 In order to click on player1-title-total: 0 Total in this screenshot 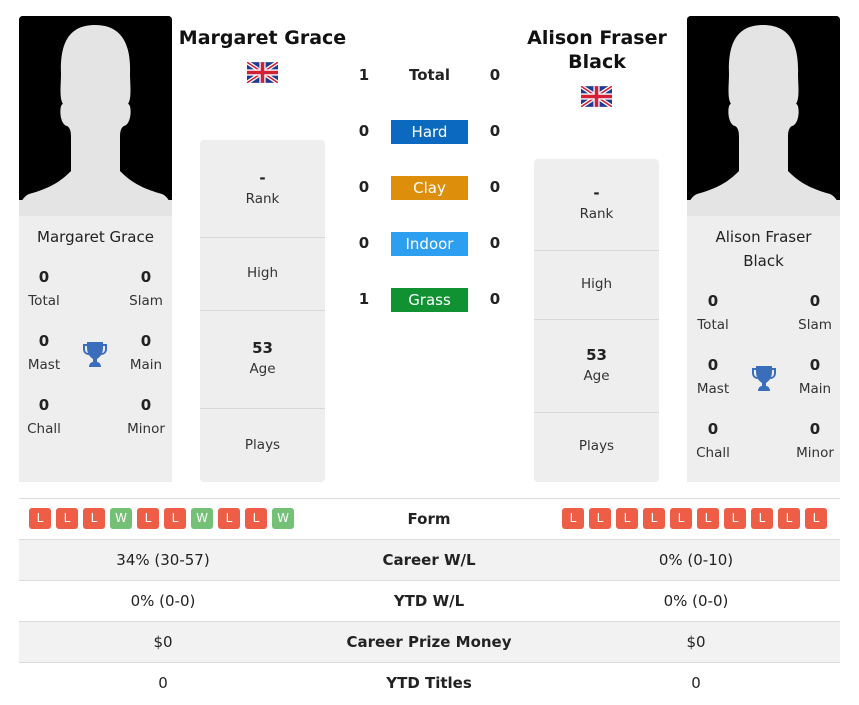, I will do `click(44, 289)`.